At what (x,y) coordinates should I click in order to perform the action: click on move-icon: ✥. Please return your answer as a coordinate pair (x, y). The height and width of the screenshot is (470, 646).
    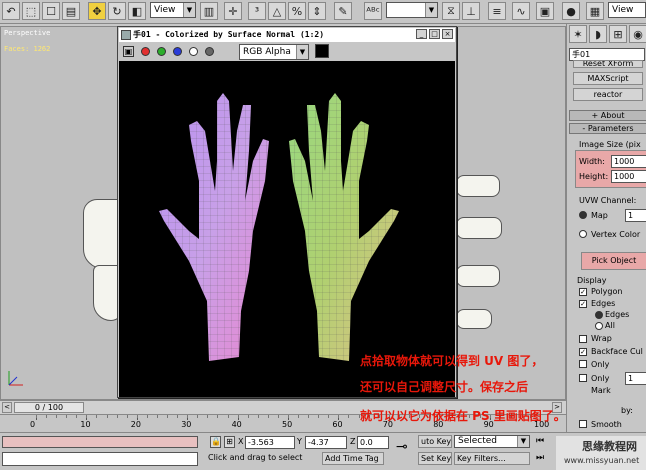
    Looking at the image, I should click on (97, 11).